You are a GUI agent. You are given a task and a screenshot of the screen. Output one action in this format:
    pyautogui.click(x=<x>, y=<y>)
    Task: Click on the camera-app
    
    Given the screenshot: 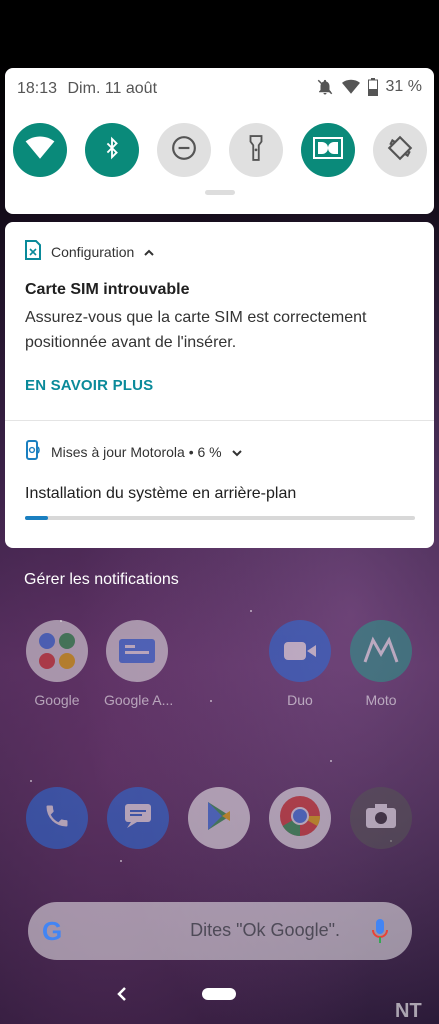 What is the action you would take?
    pyautogui.click(x=381, y=818)
    